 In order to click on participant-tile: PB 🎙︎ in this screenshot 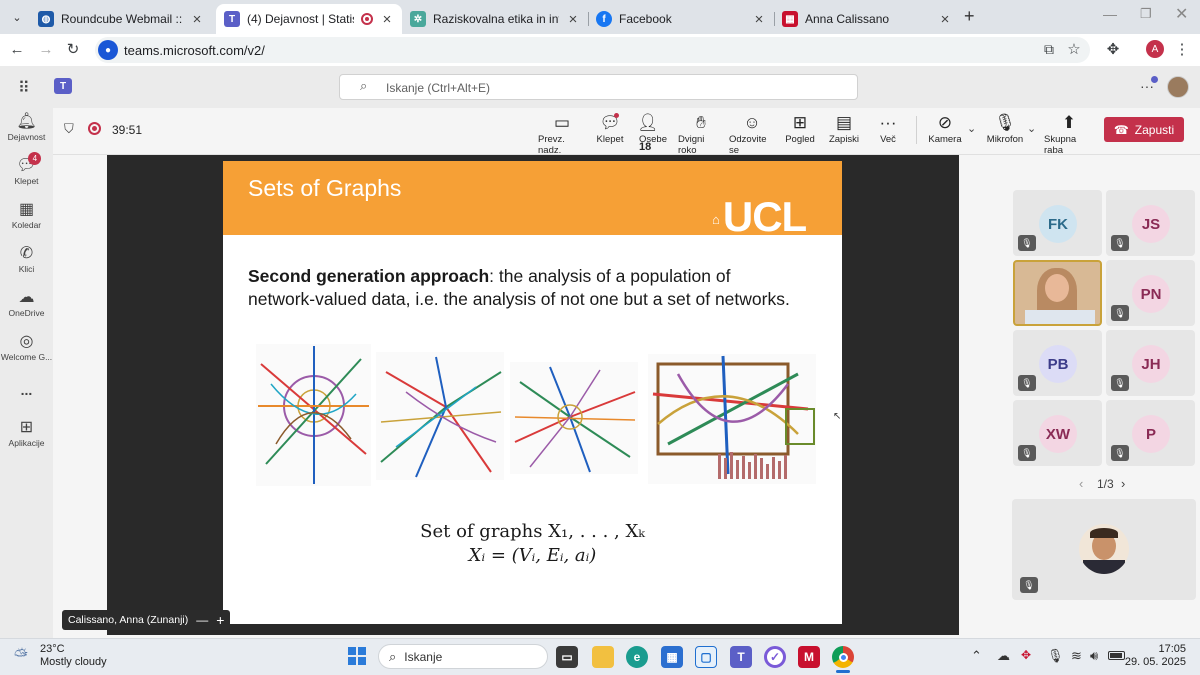, I will do `click(1057, 363)`.